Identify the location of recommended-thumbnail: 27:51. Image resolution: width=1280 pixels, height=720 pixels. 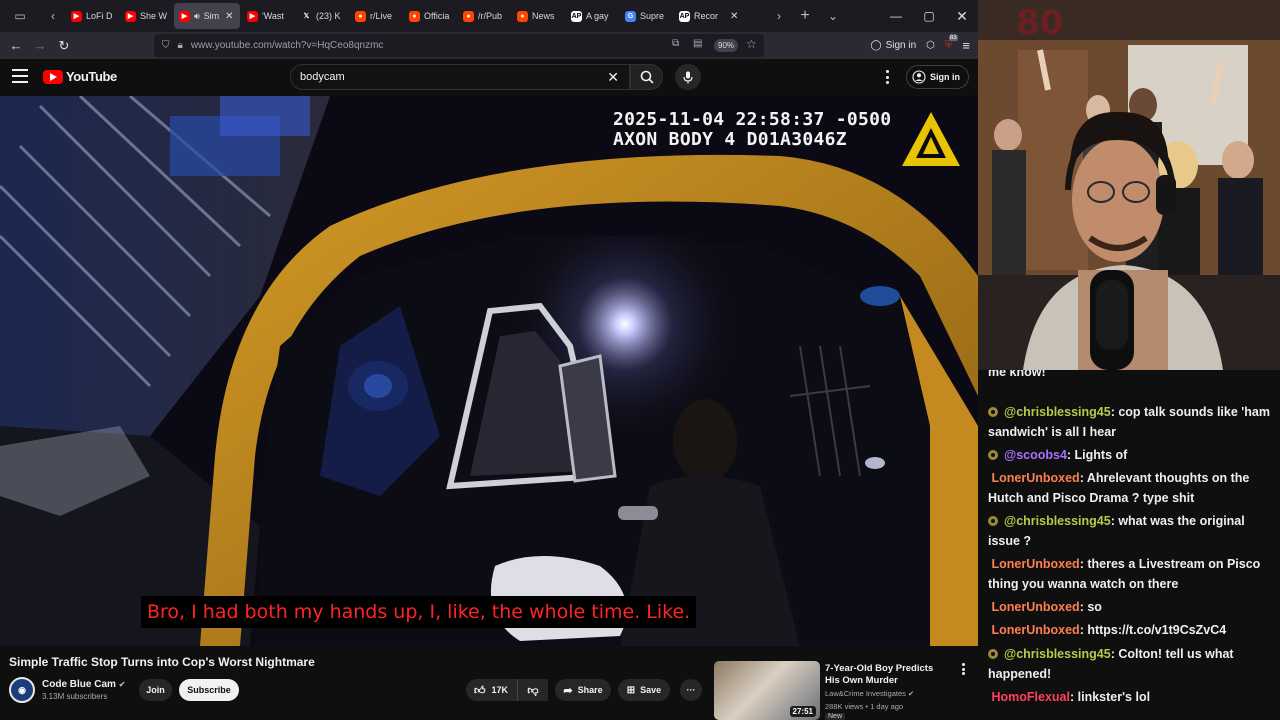
(767, 690).